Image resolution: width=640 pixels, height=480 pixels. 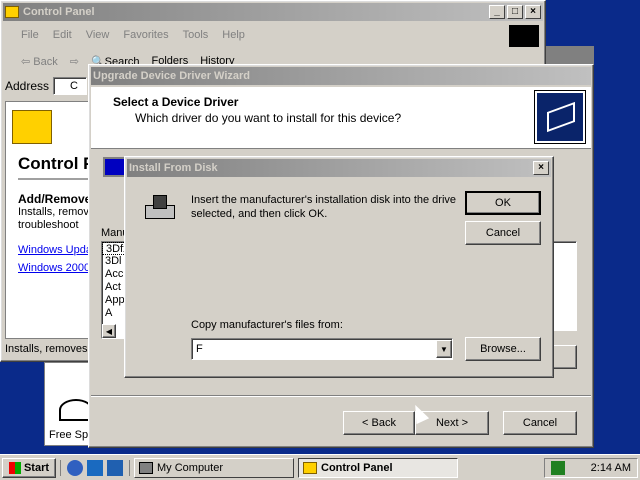 What do you see at coordinates (109, 331) in the screenshot?
I see `scroll-left-button: ◀` at bounding box center [109, 331].